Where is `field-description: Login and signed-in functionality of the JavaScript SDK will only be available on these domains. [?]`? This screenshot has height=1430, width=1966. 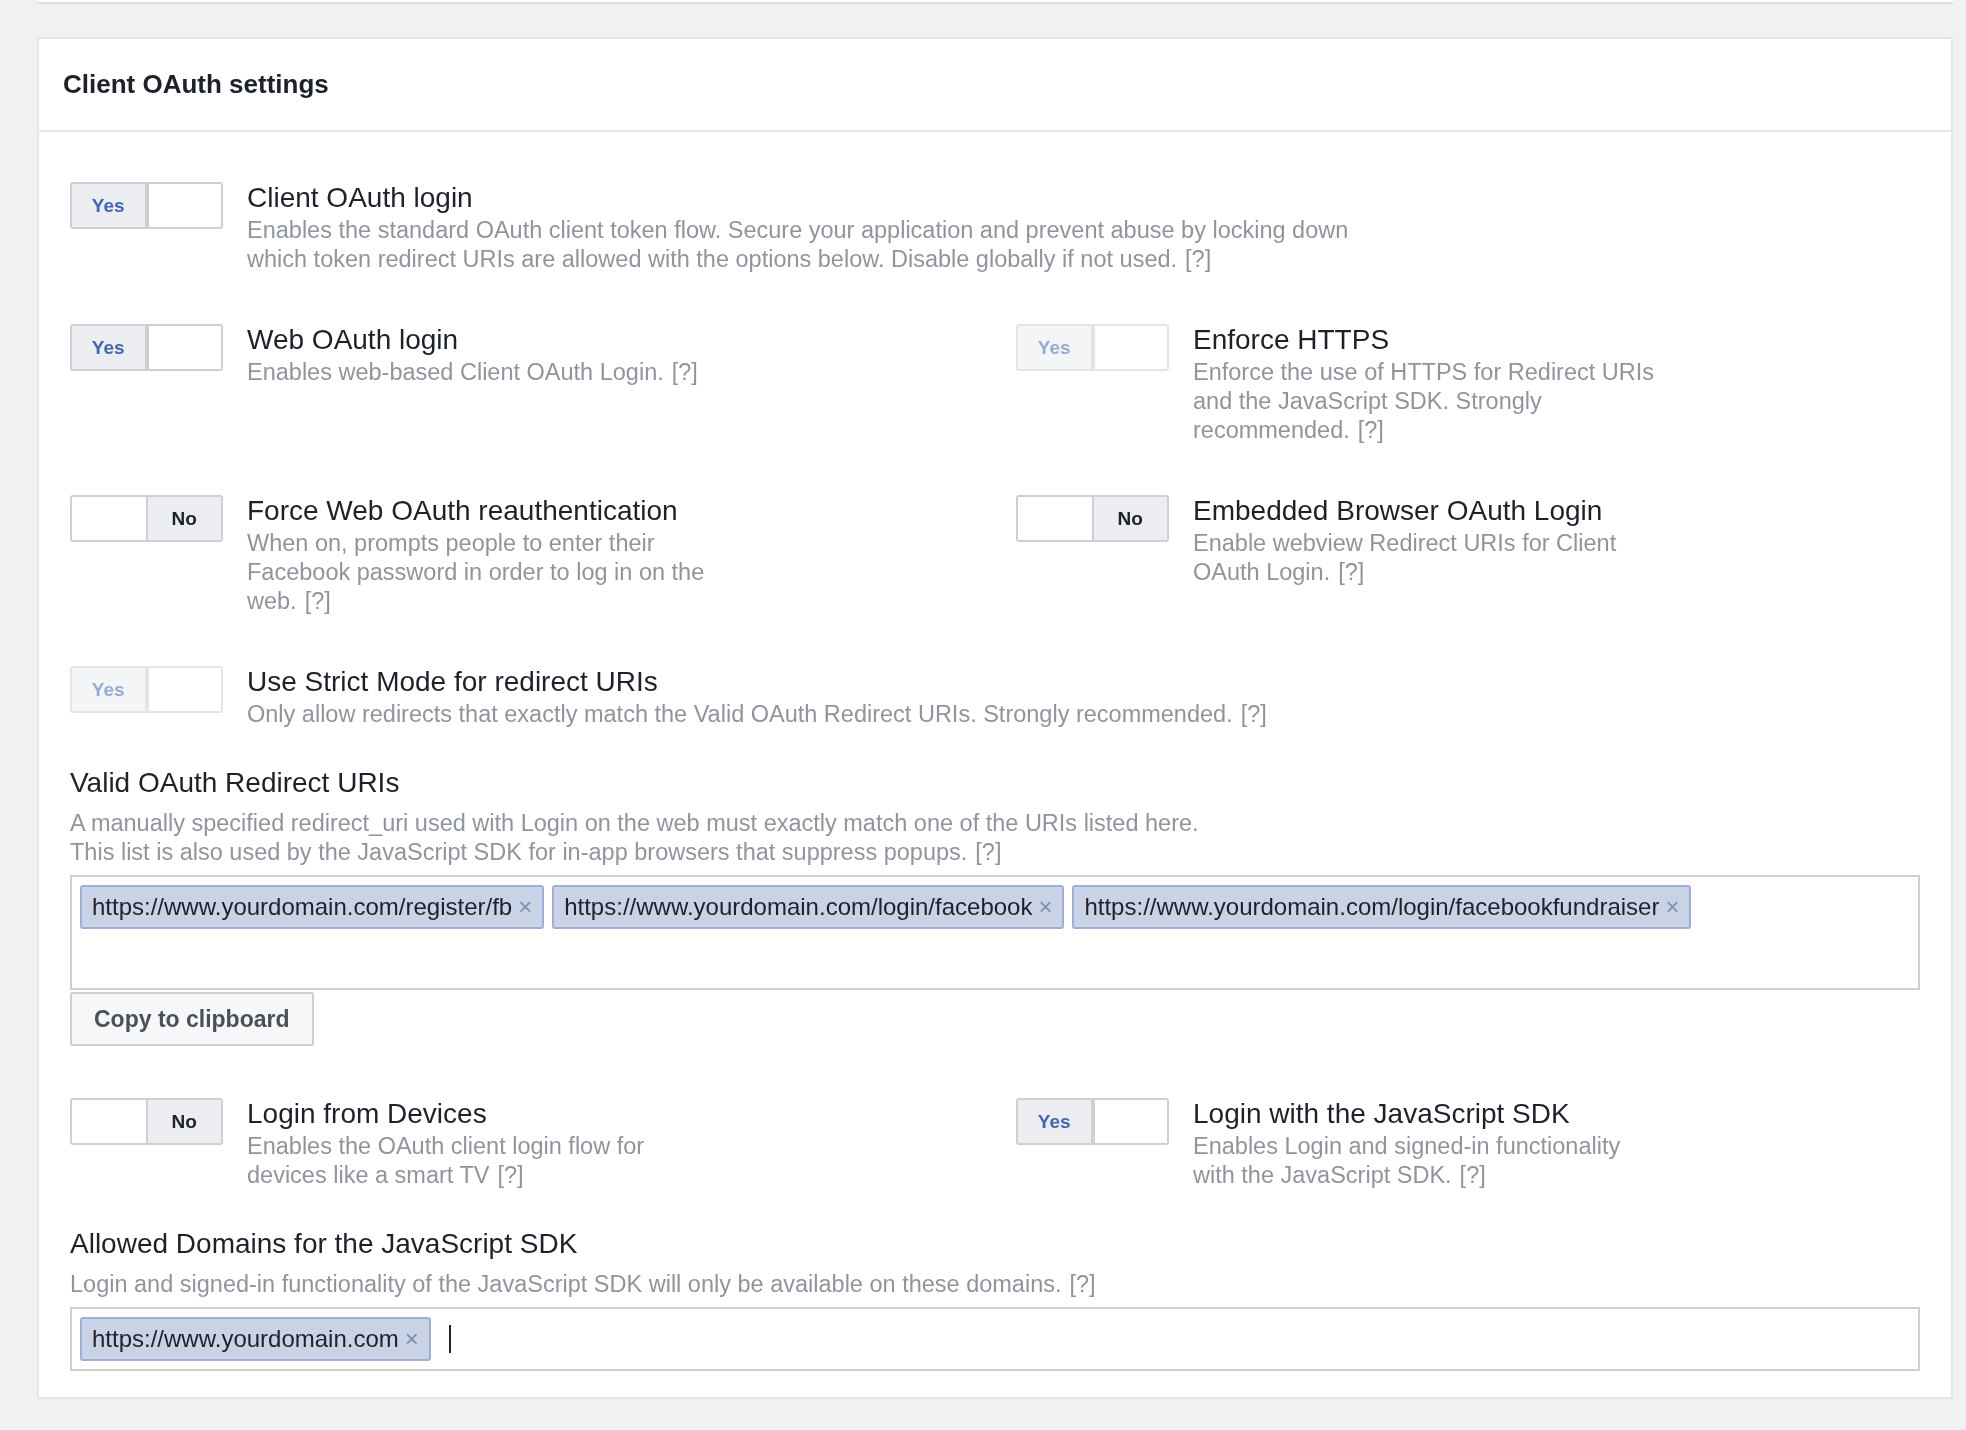 field-description: Login and signed-in functionality of the JavaScript SDK will only be available on these domains. [?] is located at coordinates (583, 1284).